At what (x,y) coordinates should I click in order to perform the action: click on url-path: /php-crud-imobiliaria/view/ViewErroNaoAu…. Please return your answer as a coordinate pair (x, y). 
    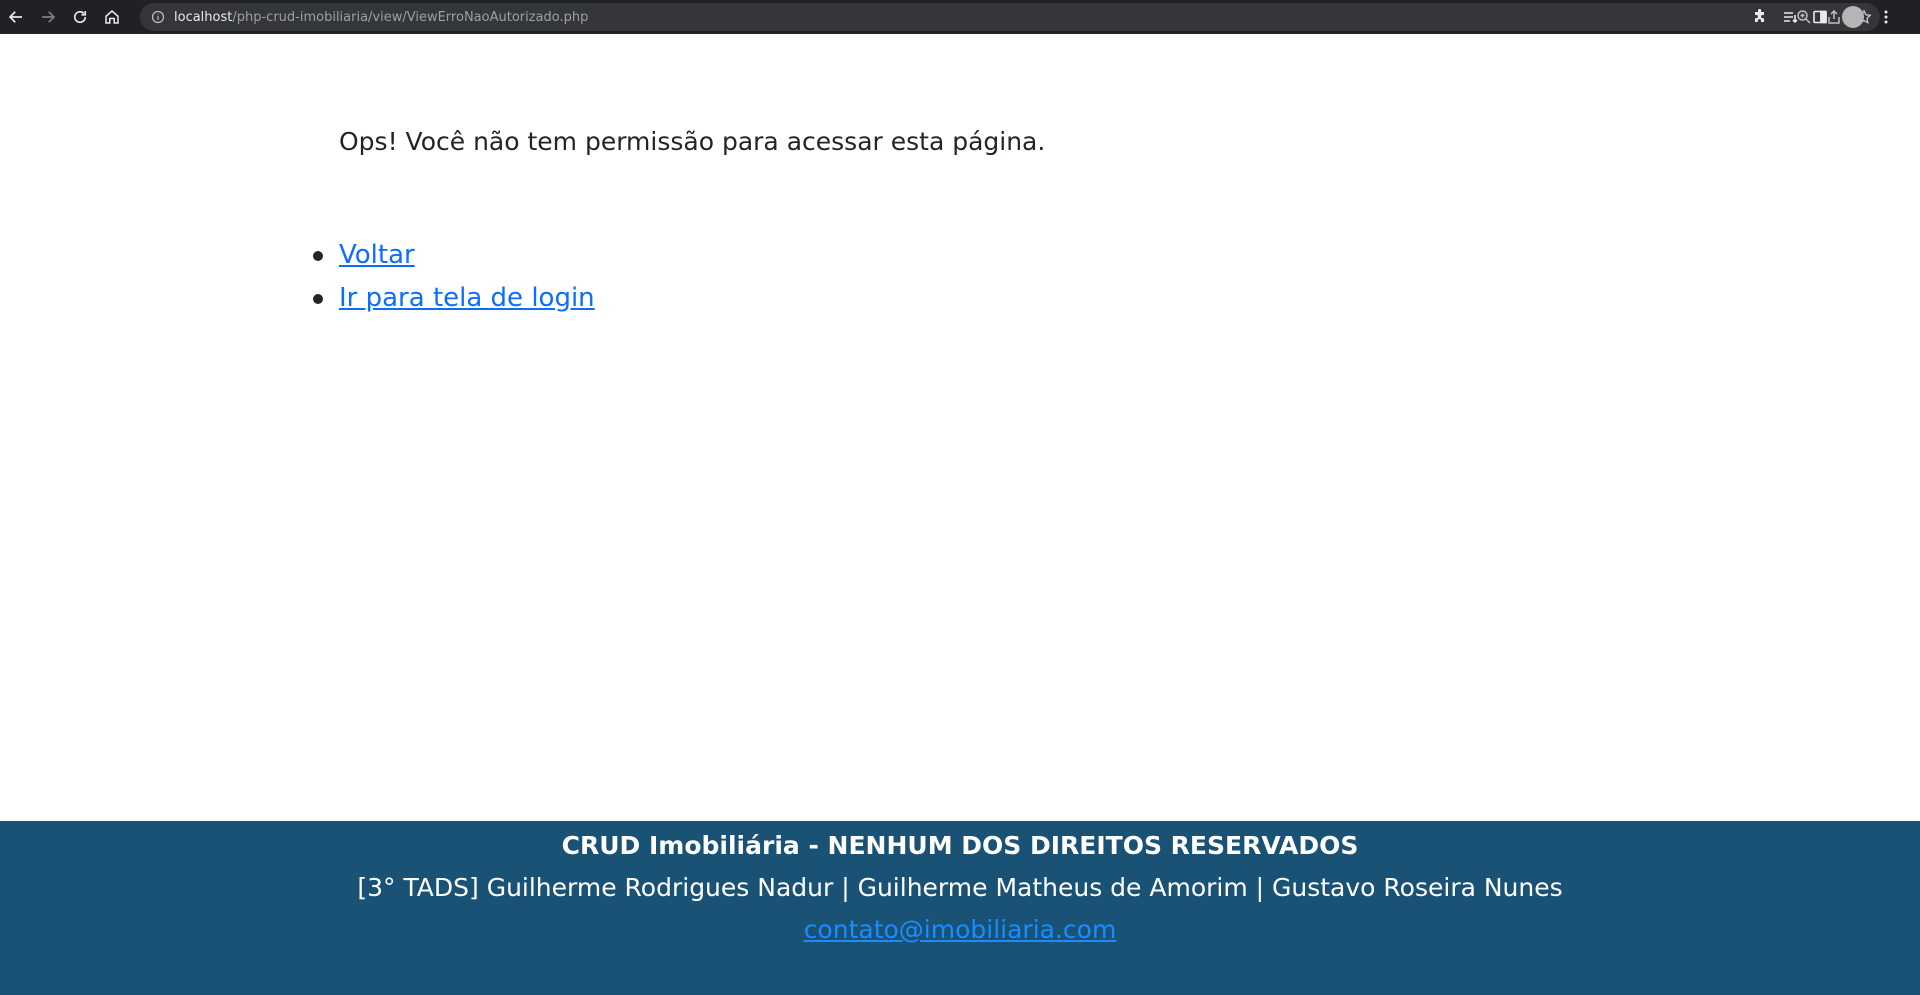
    Looking at the image, I should click on (410, 17).